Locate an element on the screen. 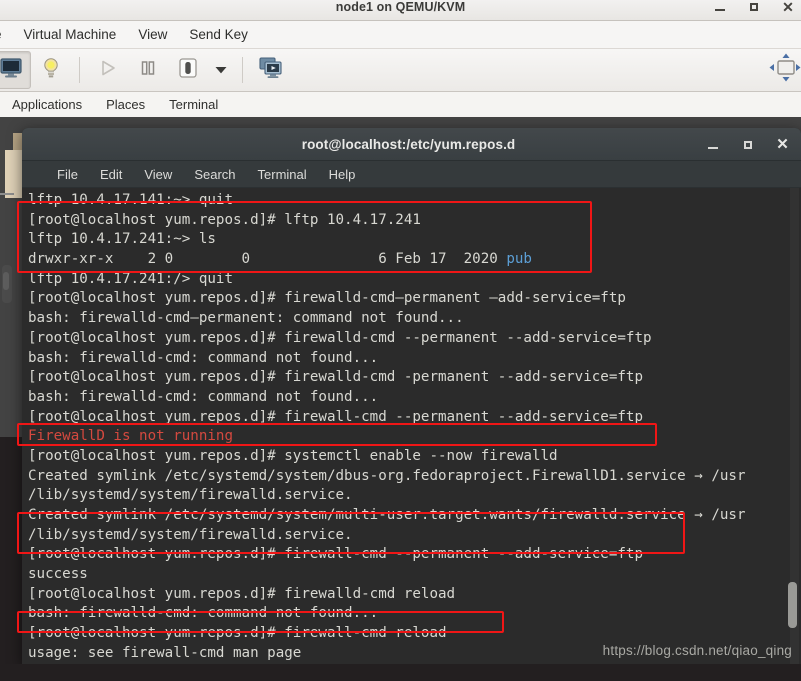  terminal-menu-terminal: Terminal is located at coordinates (282, 174).